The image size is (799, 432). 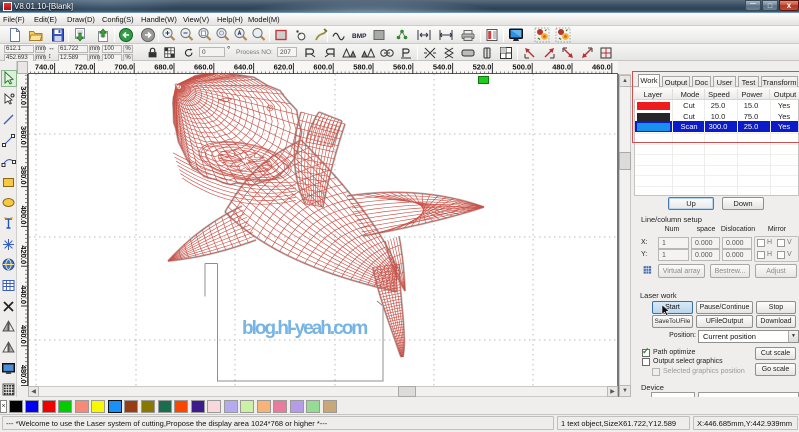 What do you see at coordinates (482, 67) in the screenshot?
I see `svg-text: 520.0` at bounding box center [482, 67].